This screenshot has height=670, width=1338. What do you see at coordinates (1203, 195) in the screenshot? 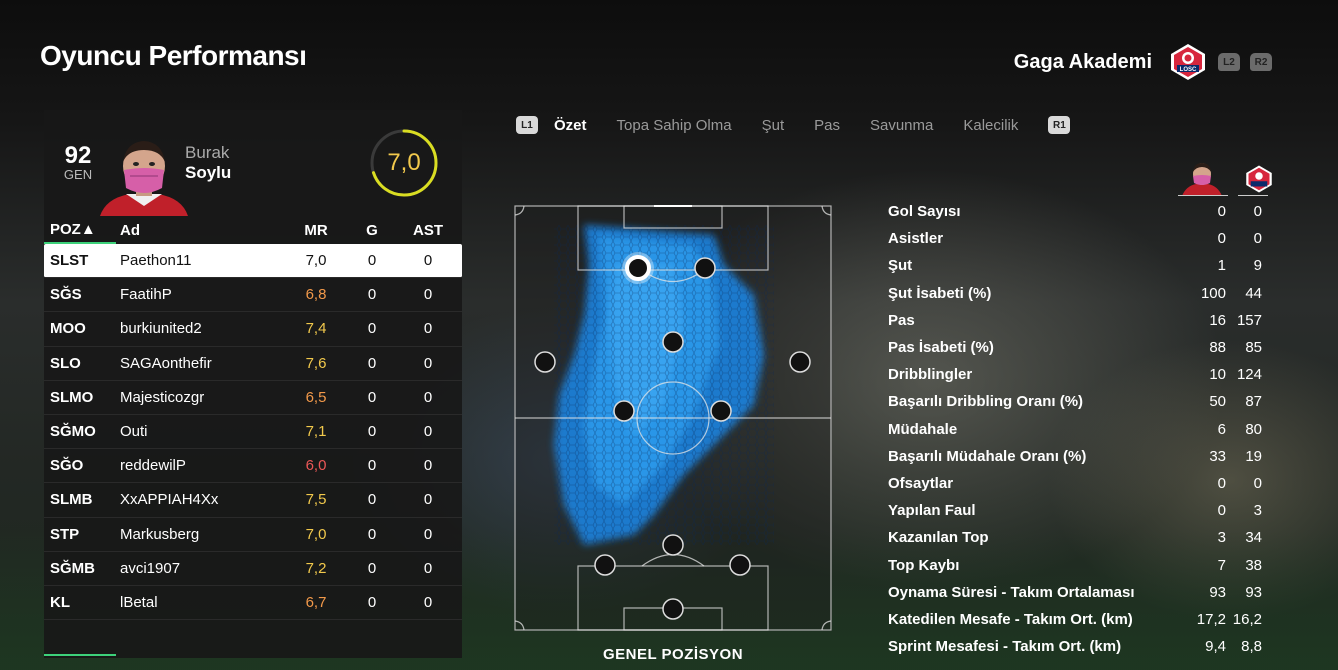
I see `player-column-underline` at bounding box center [1203, 195].